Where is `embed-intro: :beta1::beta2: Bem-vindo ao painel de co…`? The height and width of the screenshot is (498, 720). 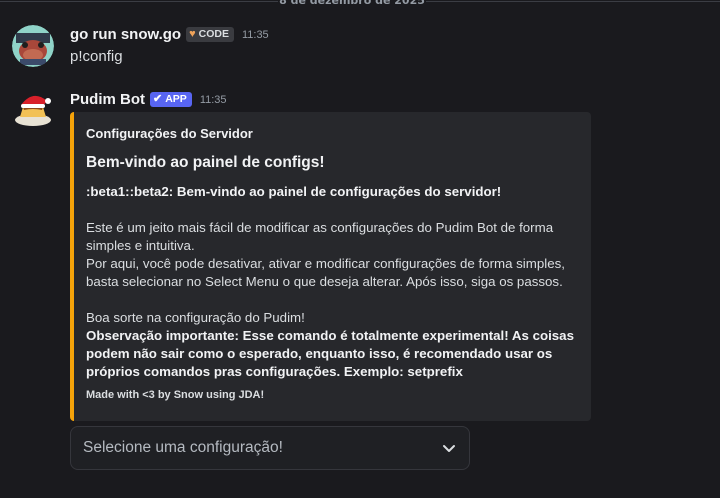 embed-intro: :beta1::beta2: Bem-vindo ao painel de co… is located at coordinates (294, 191).